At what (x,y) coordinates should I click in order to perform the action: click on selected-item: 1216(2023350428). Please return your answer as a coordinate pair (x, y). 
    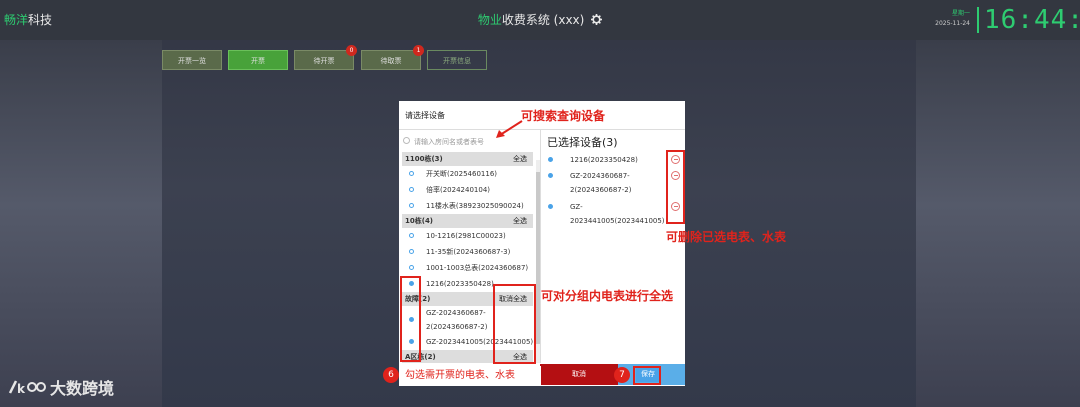
    Looking at the image, I should click on (613, 160).